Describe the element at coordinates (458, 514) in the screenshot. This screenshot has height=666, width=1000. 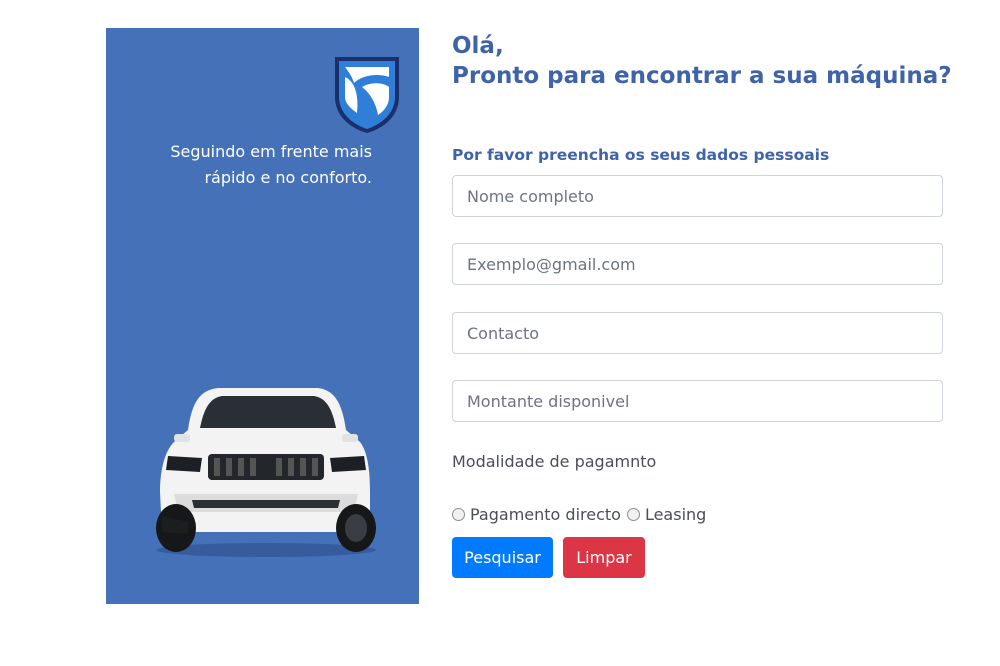
I see `direct-payment-radio` at that location.